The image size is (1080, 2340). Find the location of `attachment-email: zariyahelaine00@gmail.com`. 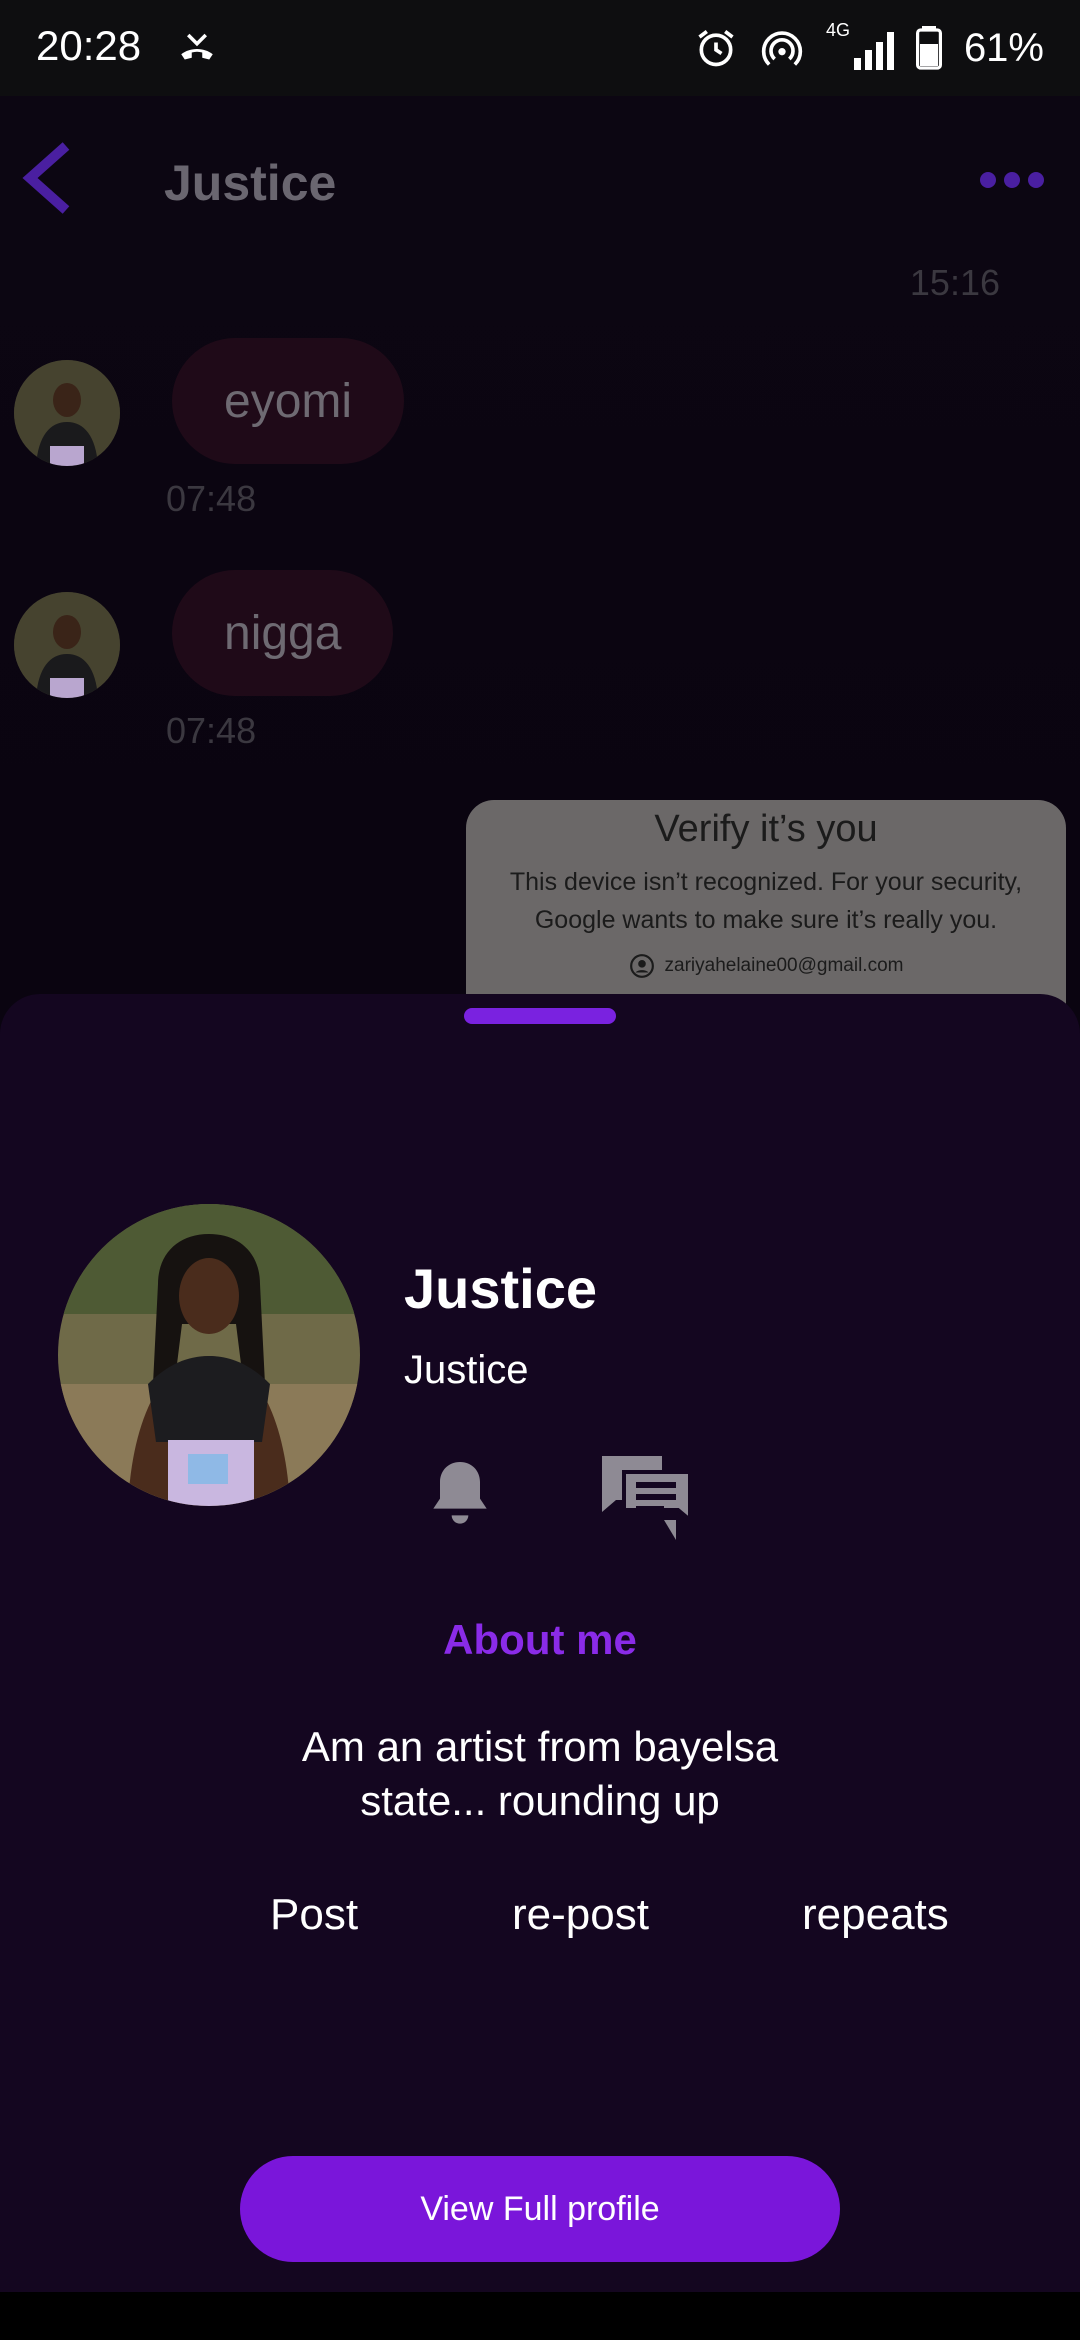

attachment-email: zariyahelaine00@gmail.com is located at coordinates (766, 966).